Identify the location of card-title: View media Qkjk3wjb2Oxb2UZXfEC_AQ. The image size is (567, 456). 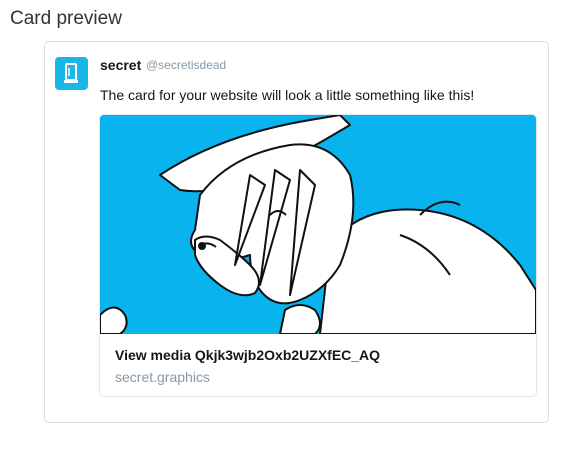
(247, 355).